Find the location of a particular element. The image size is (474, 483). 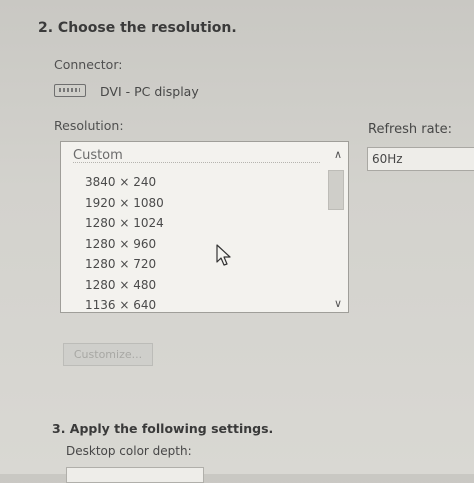

section-heading-apply-settings: 3. Apply the following settings. is located at coordinates (163, 428).